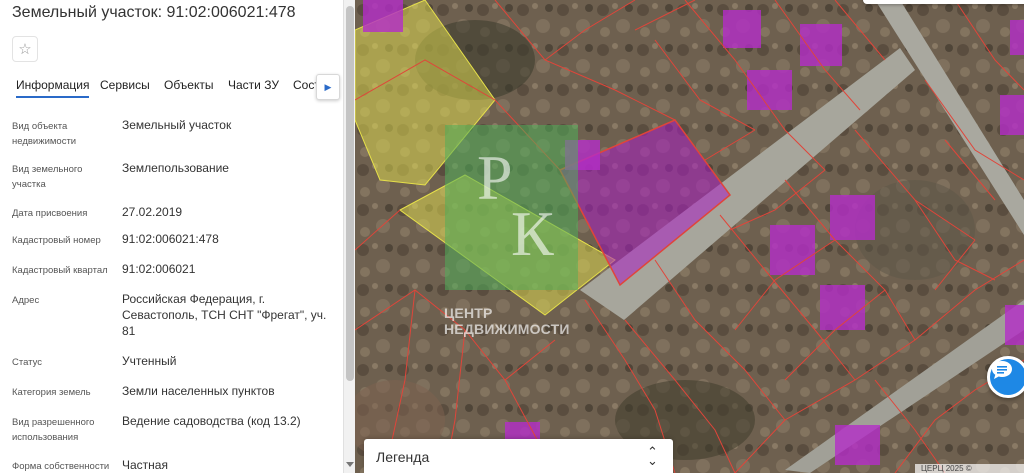  What do you see at coordinates (518, 456) in the screenshot?
I see `legend-panel: Легенда ⌃ ⌄` at bounding box center [518, 456].